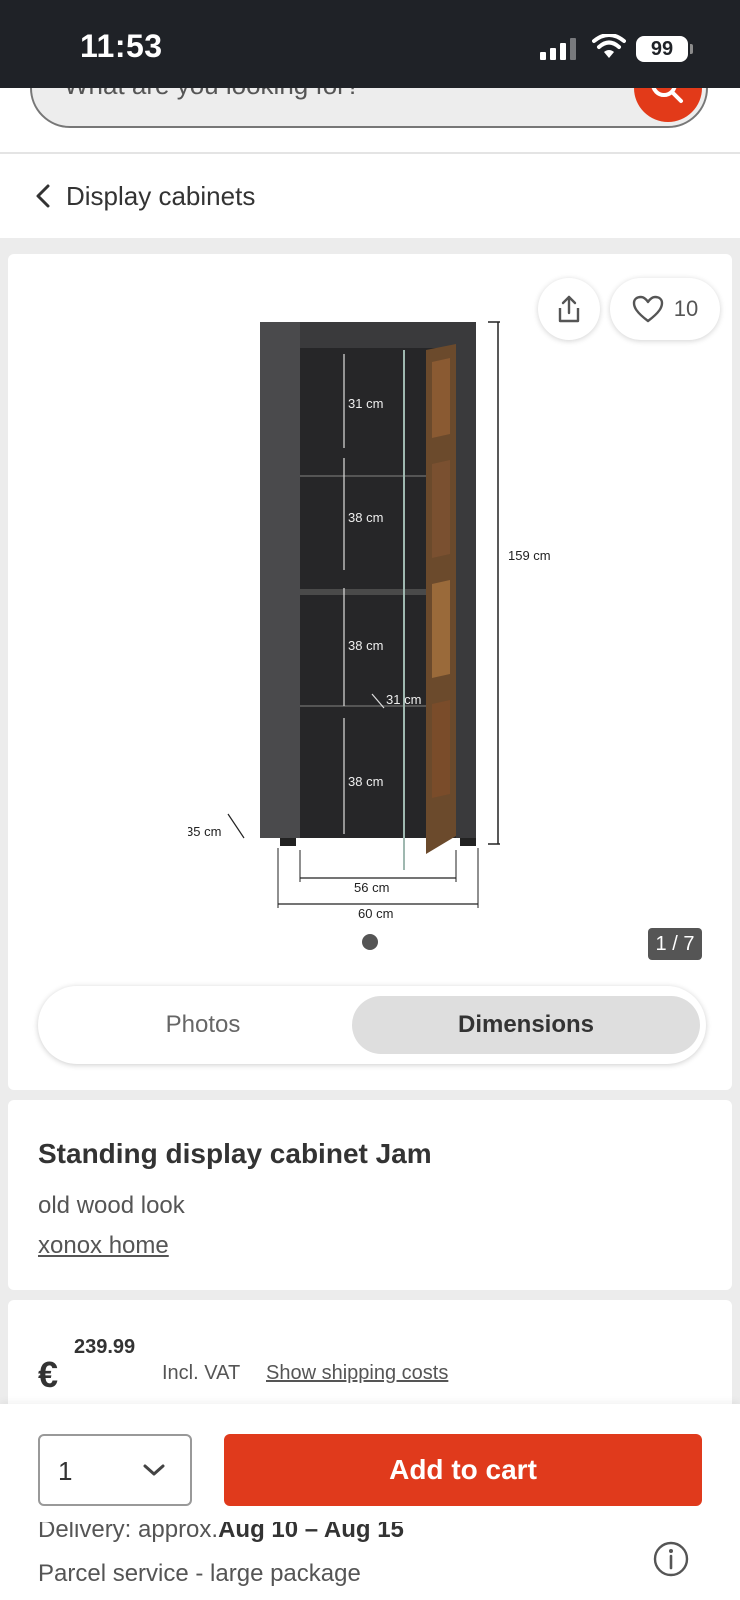 The image size is (740, 1600). Describe the element at coordinates (675, 944) in the screenshot. I see `image-pager: 1 / 7` at that location.